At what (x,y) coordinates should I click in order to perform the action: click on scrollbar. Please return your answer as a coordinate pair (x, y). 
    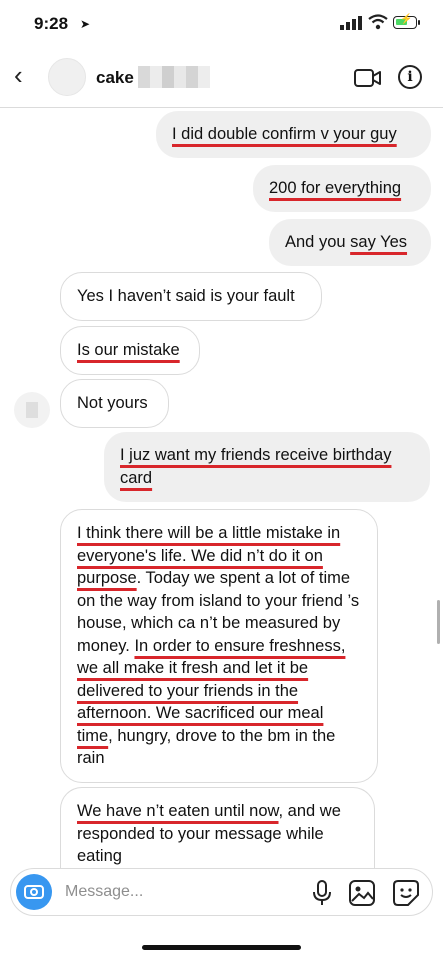
    Looking at the image, I should click on (438, 622).